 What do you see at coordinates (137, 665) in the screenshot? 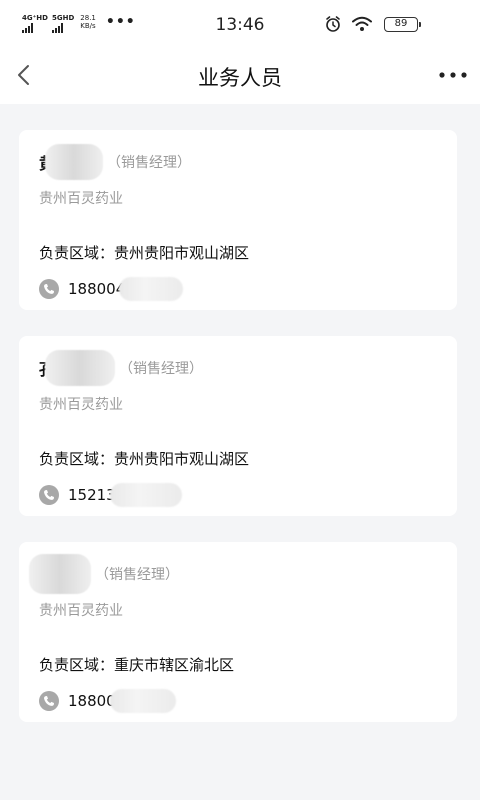
I see `staff-region: 负责区域：重庆市辖区渝北区` at bounding box center [137, 665].